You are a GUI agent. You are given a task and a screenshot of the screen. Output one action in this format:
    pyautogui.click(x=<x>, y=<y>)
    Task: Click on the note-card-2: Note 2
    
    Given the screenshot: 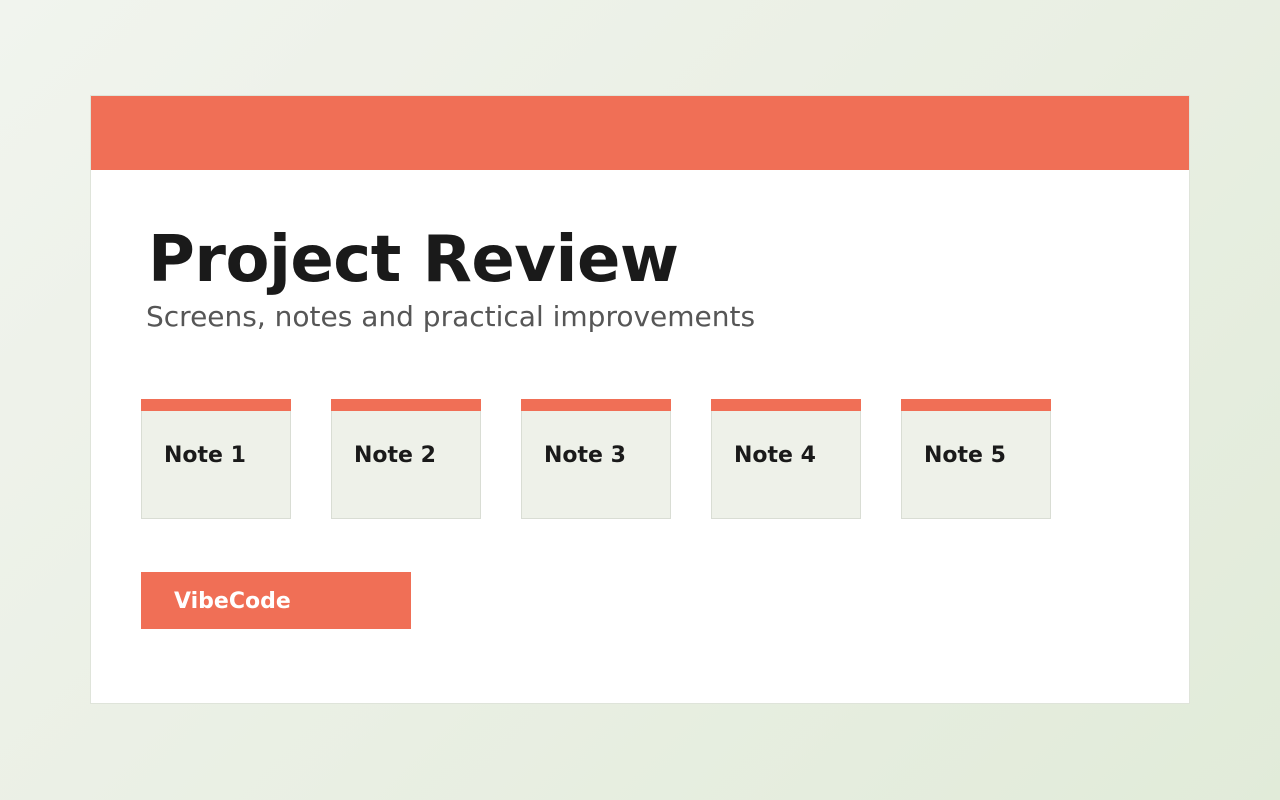 What is the action you would take?
    pyautogui.click(x=406, y=459)
    